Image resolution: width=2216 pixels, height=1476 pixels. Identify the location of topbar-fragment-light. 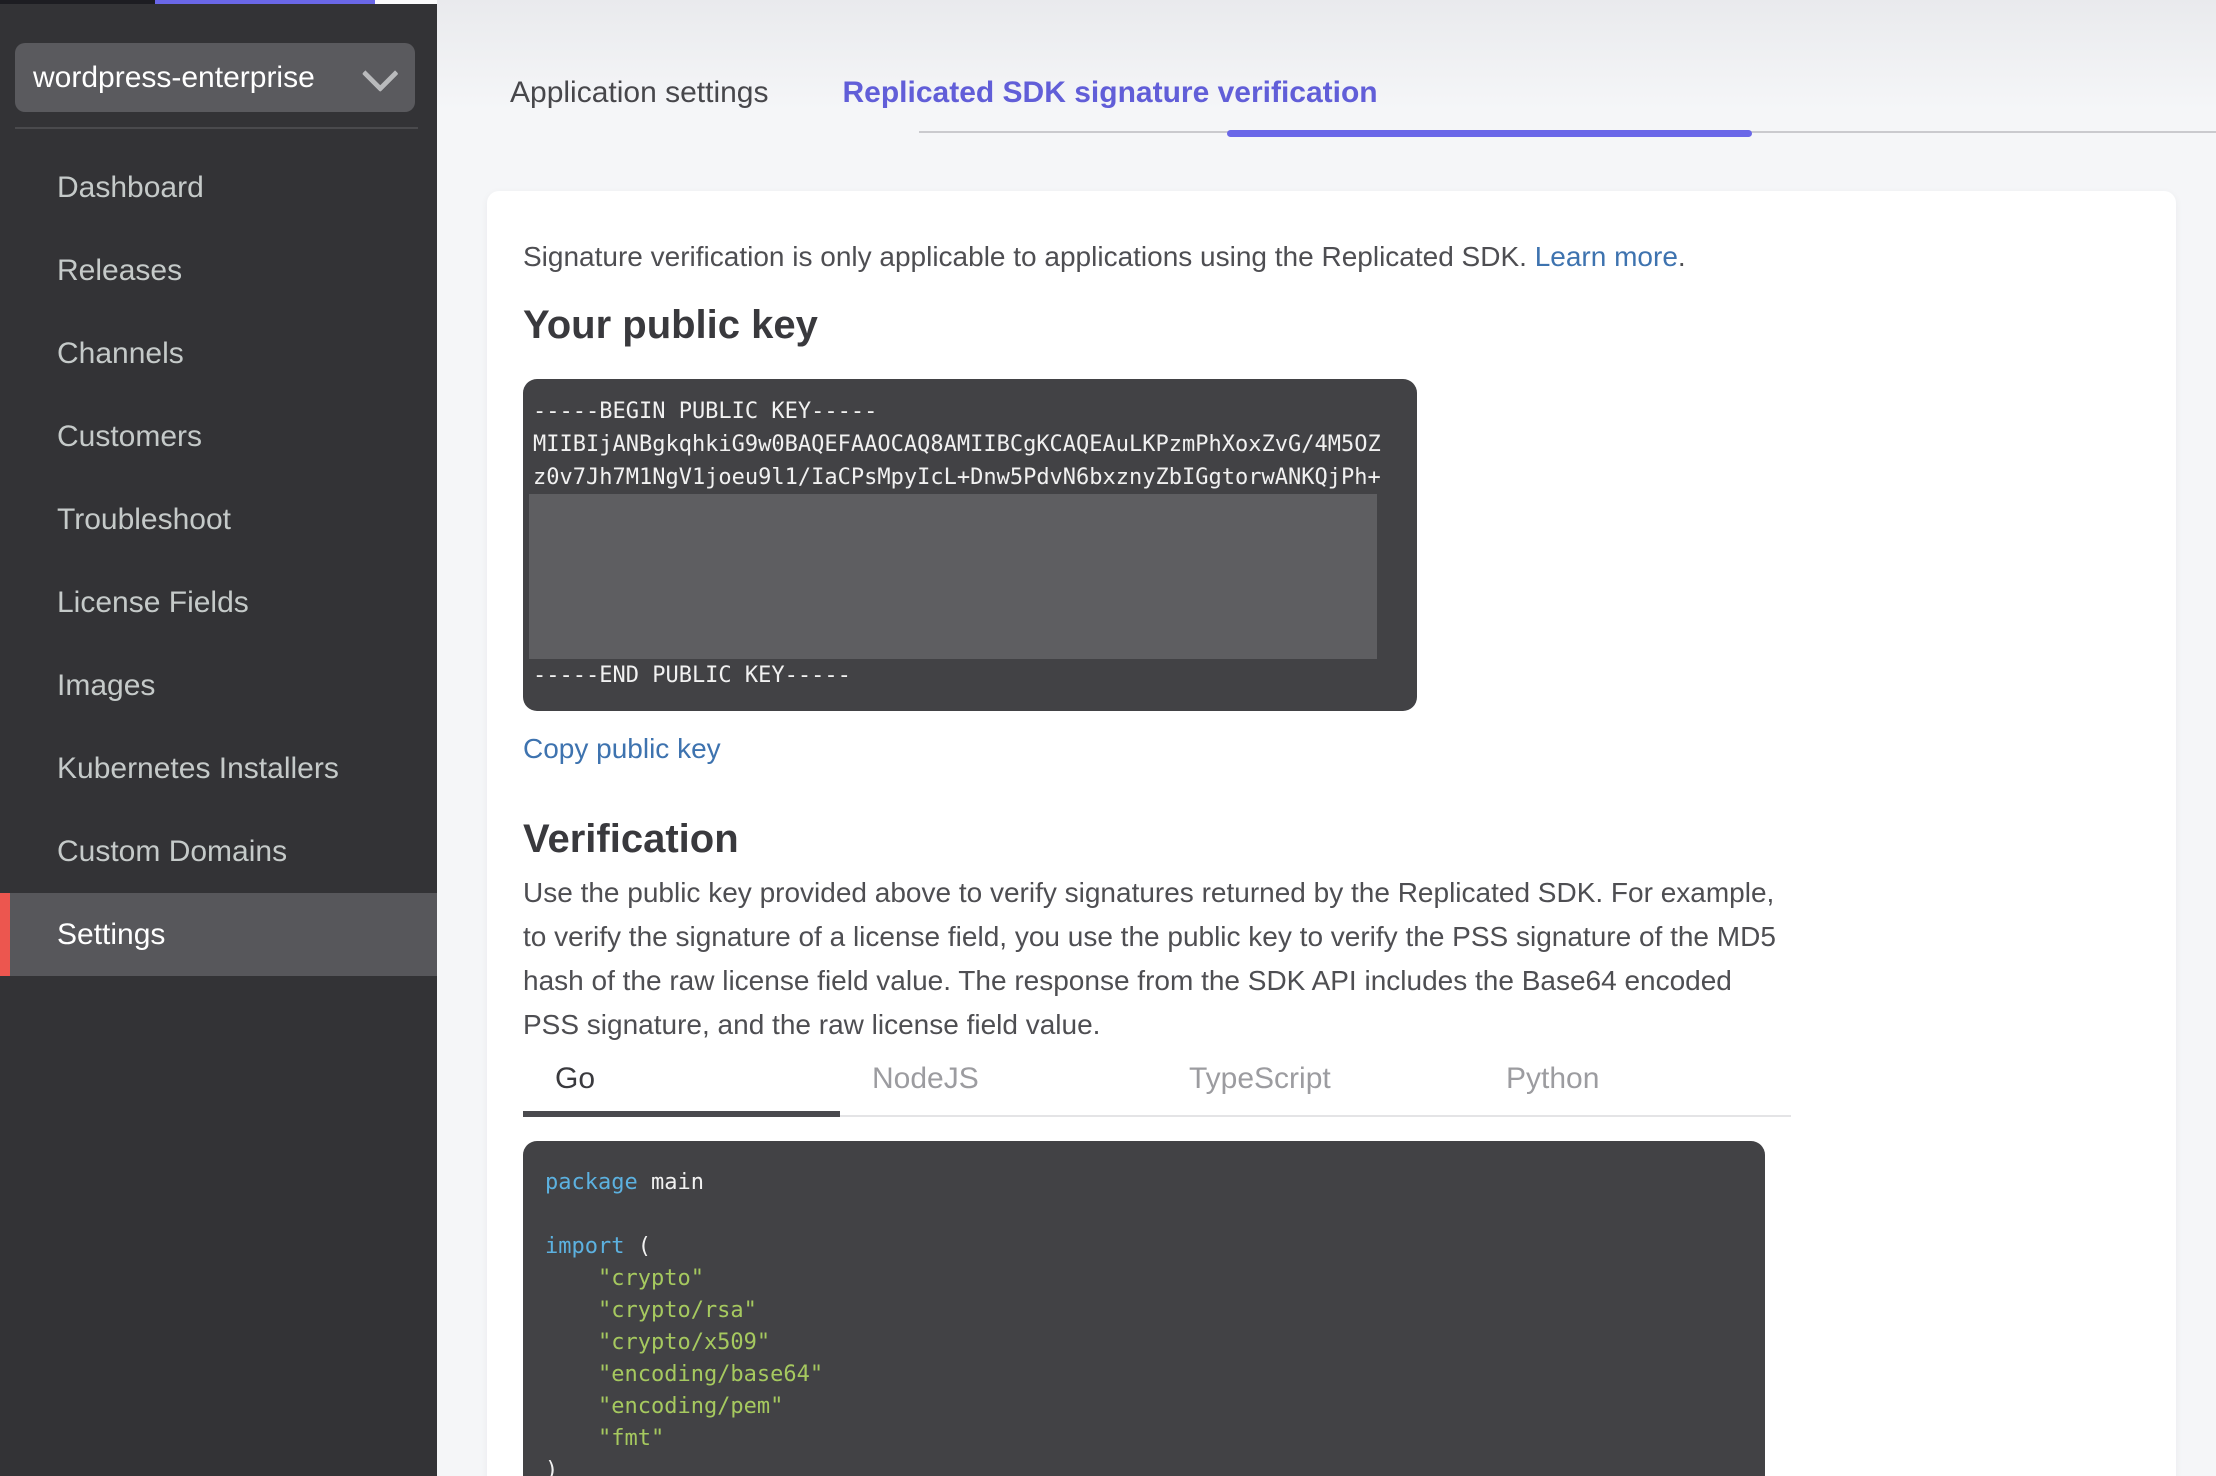
(406, 2).